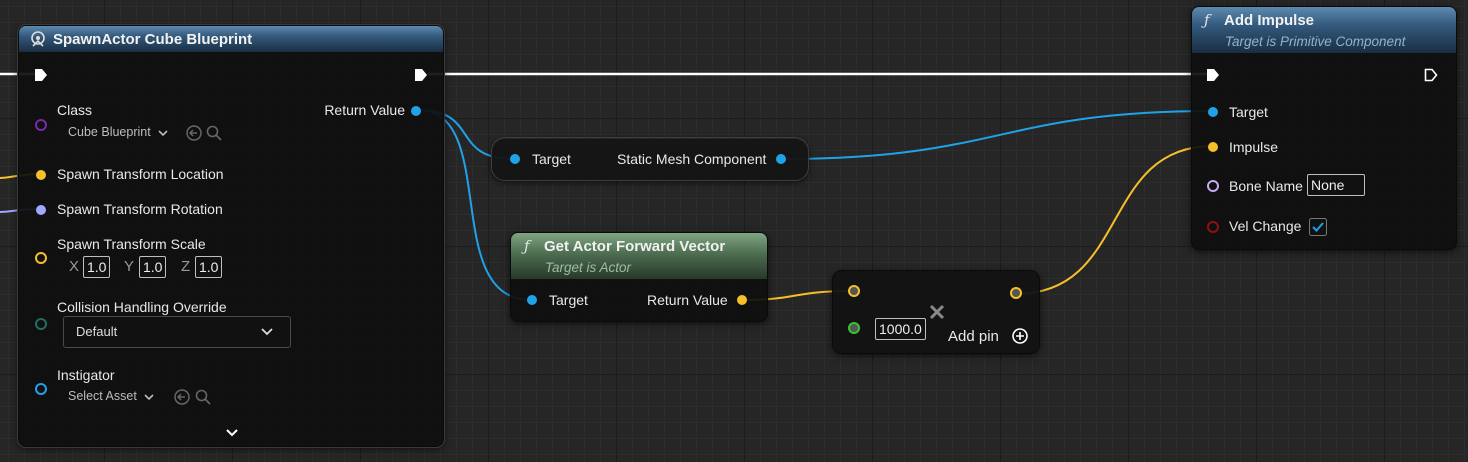 The height and width of the screenshot is (462, 1468). What do you see at coordinates (41, 324) in the screenshot?
I see `collision-pin` at bounding box center [41, 324].